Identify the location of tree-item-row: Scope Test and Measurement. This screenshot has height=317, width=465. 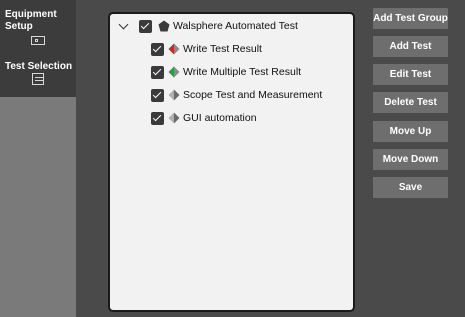
(230, 96).